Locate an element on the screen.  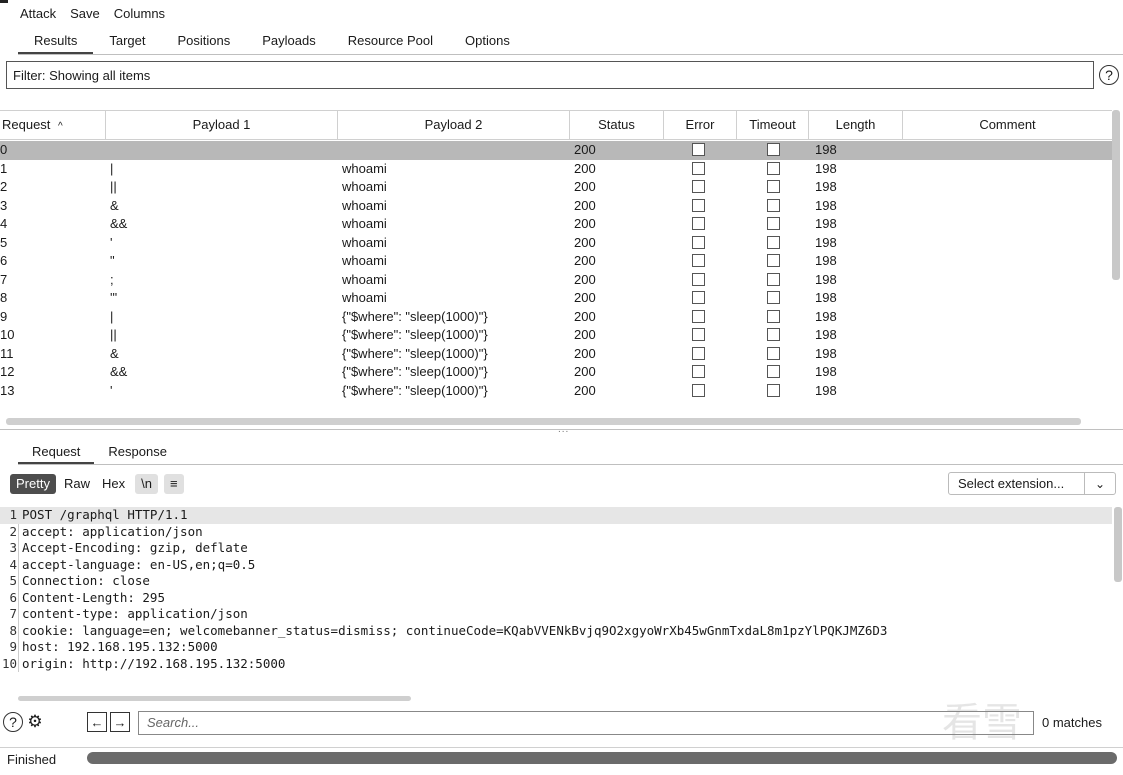
menu-attack: Attack is located at coordinates (38, 13).